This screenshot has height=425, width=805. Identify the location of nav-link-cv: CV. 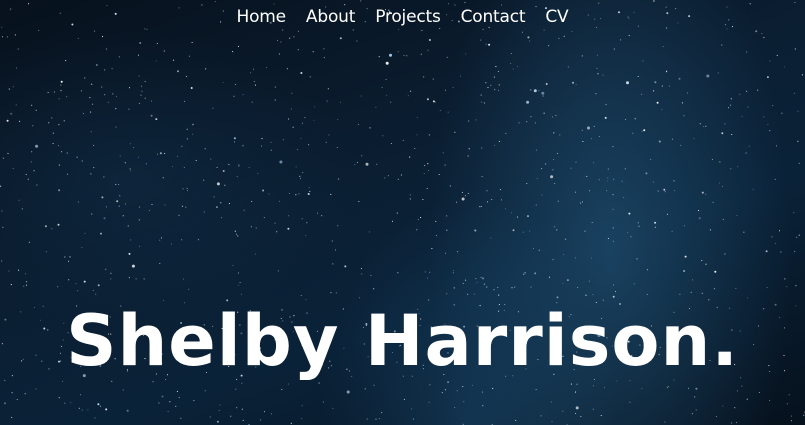
(556, 17).